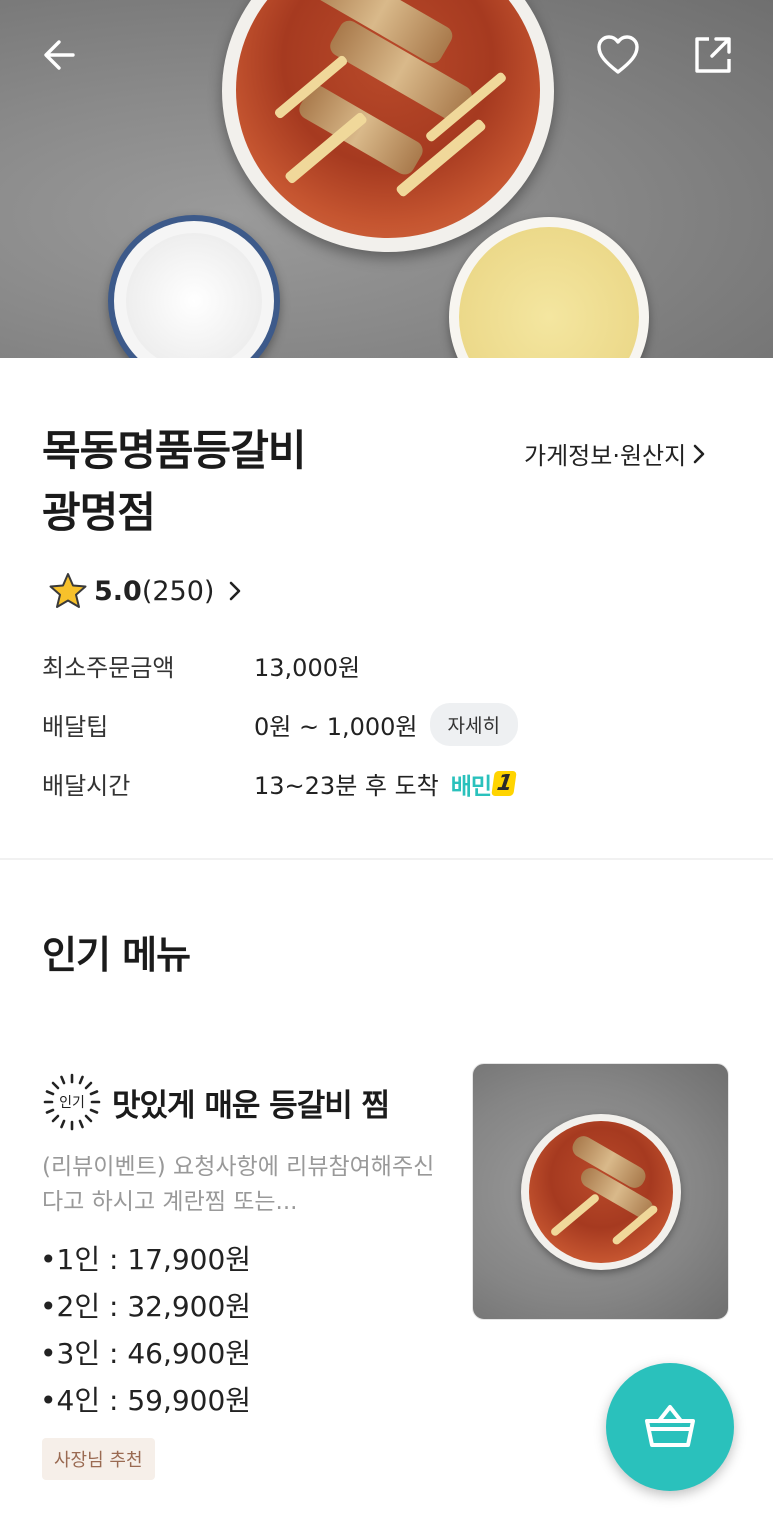  I want to click on min-order-label: 최소주문금액, so click(108, 668).